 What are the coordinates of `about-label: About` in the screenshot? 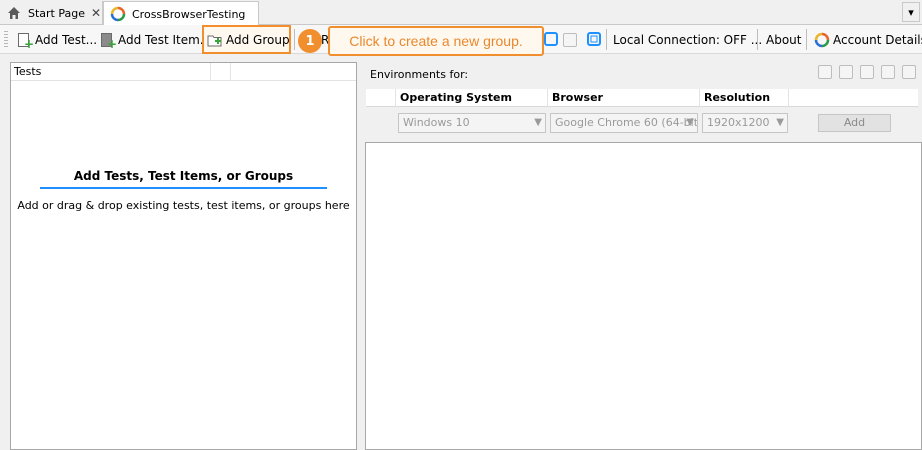 It's located at (784, 39).